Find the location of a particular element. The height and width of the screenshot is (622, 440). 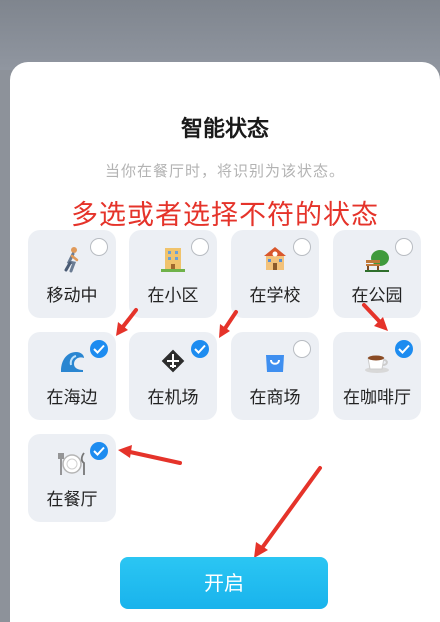

shopping-bag-icon is located at coordinates (275, 363).